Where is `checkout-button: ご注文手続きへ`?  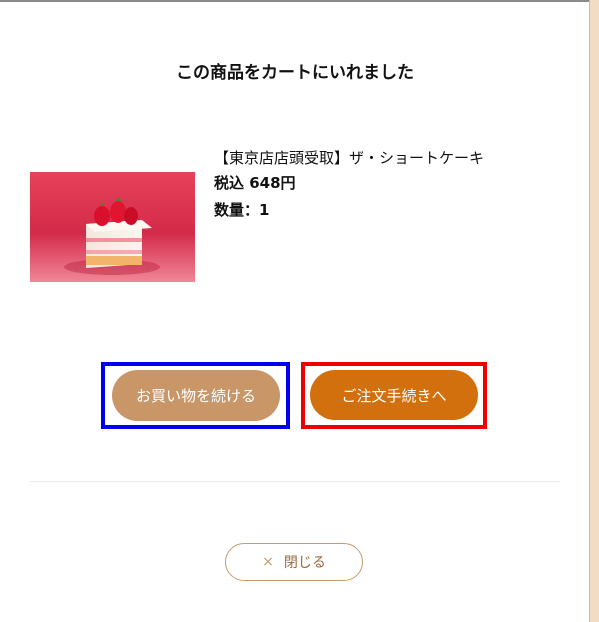
checkout-button: ご注文手続きへ is located at coordinates (394, 395).